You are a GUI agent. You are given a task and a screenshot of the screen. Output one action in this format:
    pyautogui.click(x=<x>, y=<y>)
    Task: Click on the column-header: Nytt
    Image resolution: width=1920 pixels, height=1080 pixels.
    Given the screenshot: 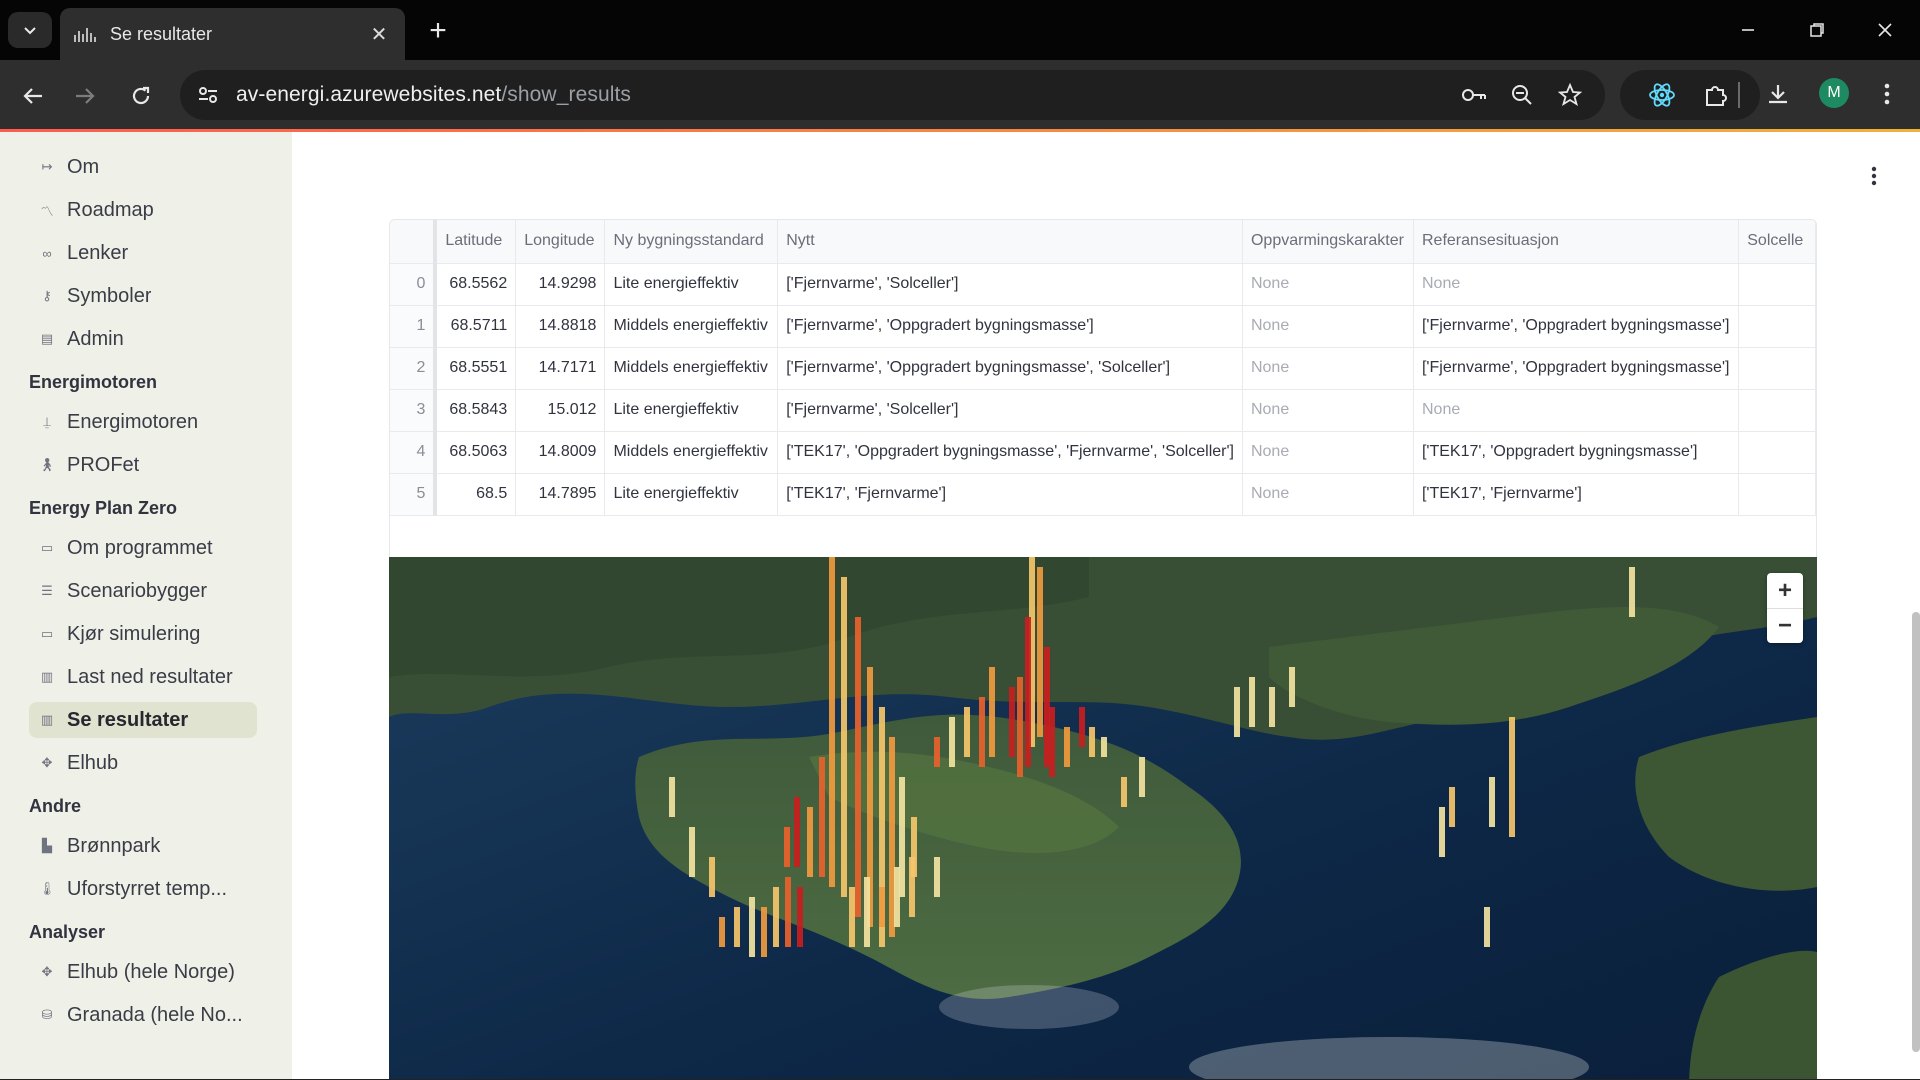 What is the action you would take?
    pyautogui.click(x=1010, y=242)
    